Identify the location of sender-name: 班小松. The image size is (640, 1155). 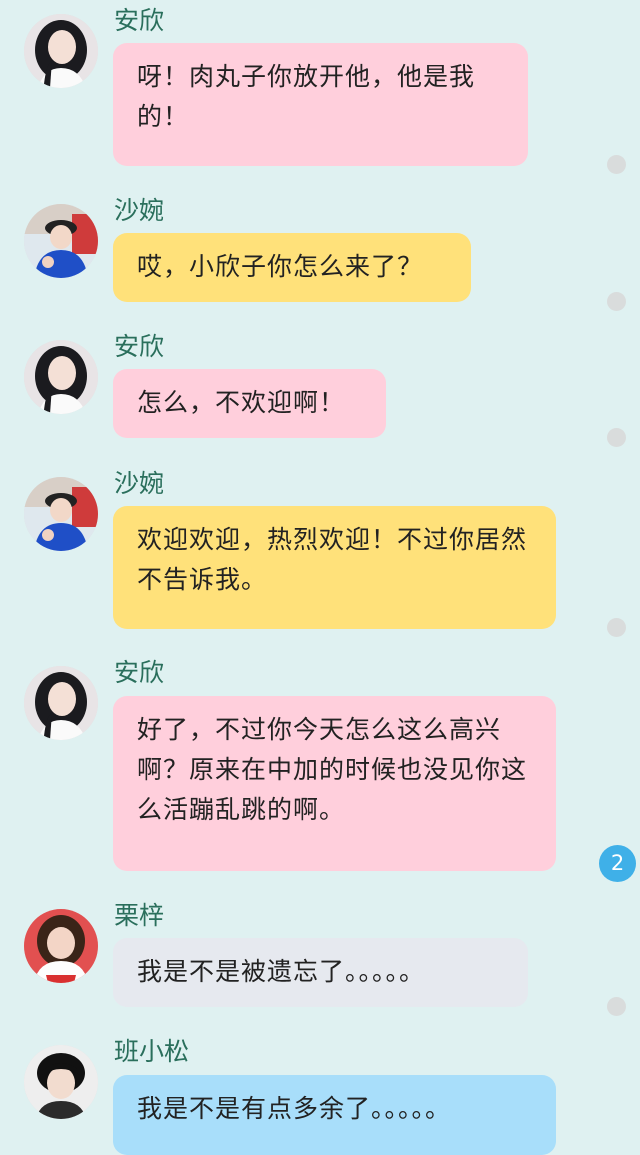
(152, 1051).